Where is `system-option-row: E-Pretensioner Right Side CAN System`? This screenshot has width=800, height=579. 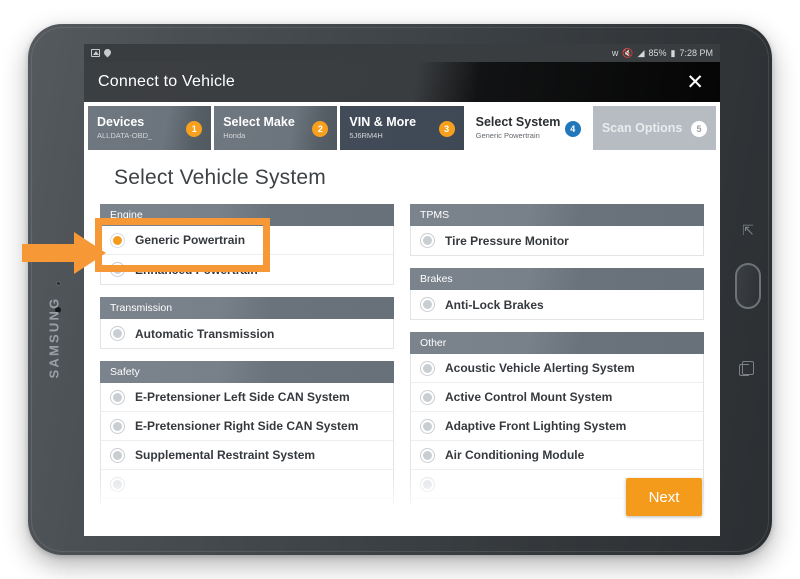 system-option-row: E-Pretensioner Right Side CAN System is located at coordinates (247, 426).